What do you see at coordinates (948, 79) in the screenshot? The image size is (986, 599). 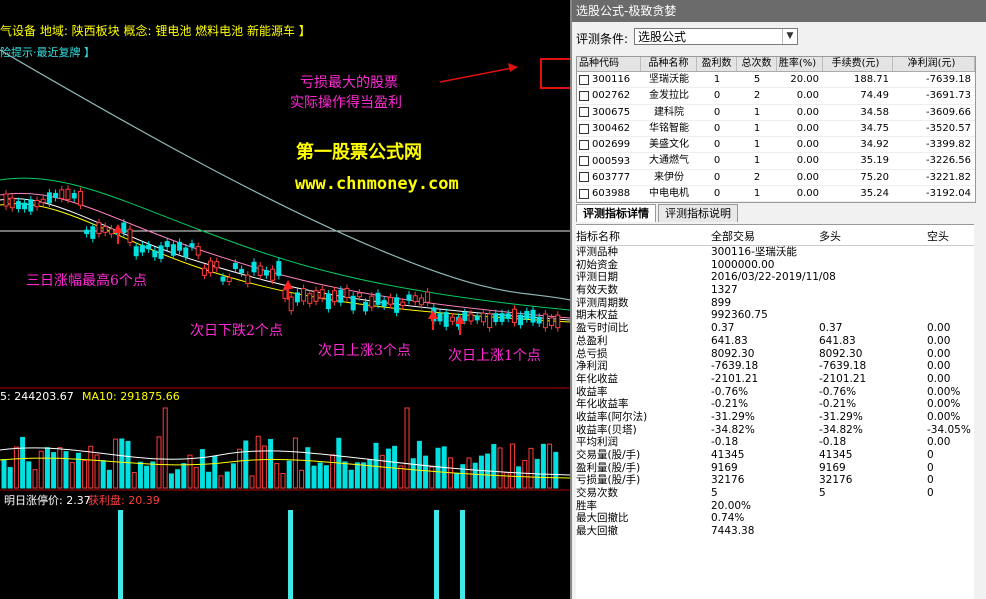 I see `cell-netprofit: -7639.18` at bounding box center [948, 79].